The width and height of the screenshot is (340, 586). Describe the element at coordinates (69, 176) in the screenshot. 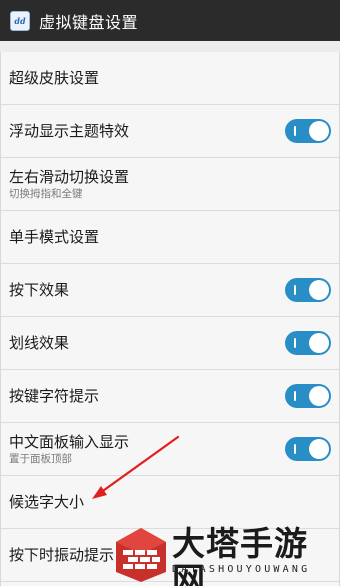

I see `setting-label: 左右滑动切换设置` at that location.